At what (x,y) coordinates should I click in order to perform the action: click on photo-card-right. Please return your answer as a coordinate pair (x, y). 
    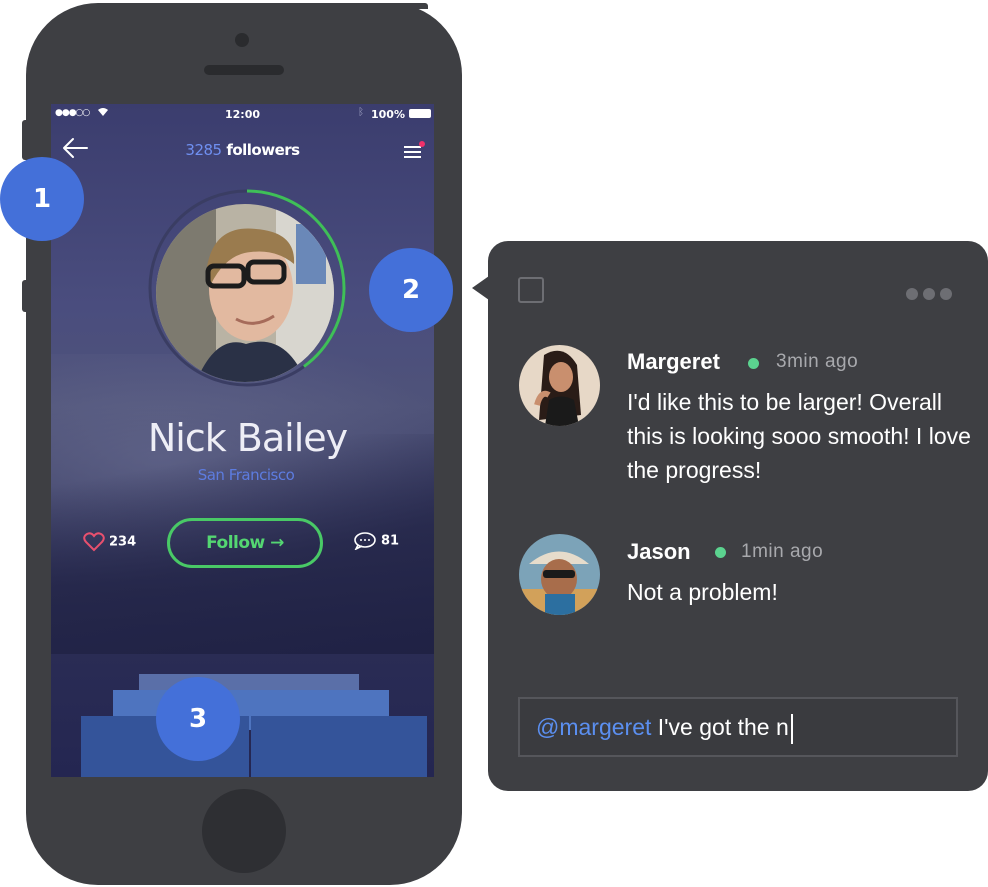
    Looking at the image, I should click on (339, 746).